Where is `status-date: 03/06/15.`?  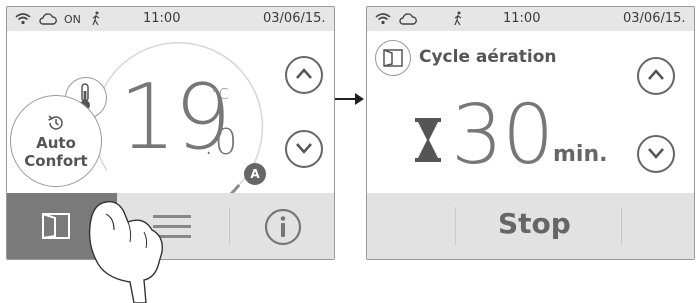 status-date: 03/06/15. is located at coordinates (654, 18).